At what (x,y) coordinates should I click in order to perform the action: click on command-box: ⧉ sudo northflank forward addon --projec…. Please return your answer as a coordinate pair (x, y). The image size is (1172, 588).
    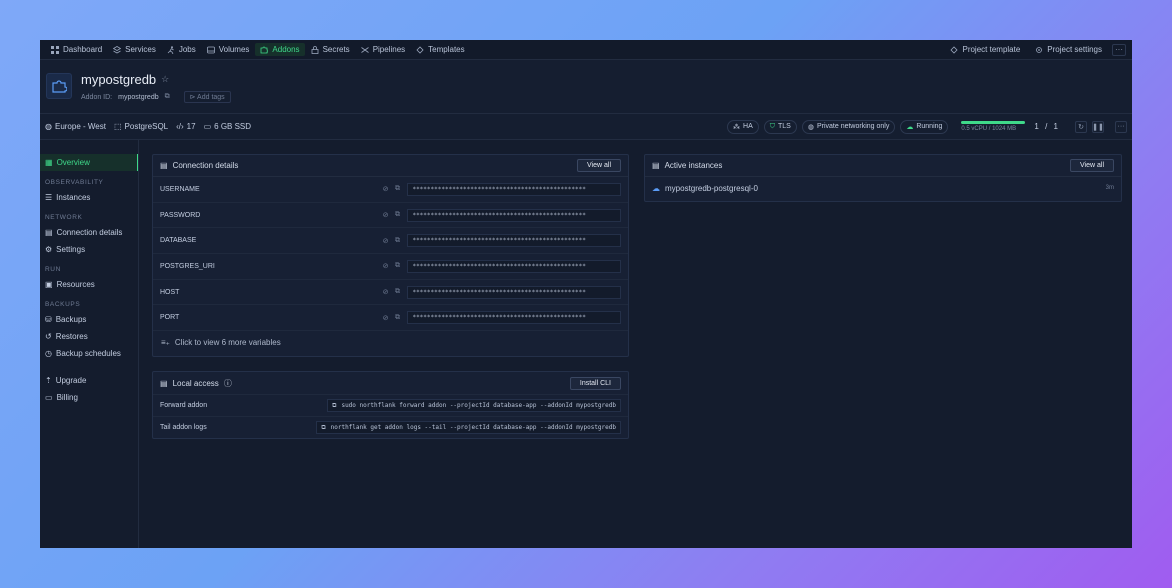
    Looking at the image, I should click on (474, 405).